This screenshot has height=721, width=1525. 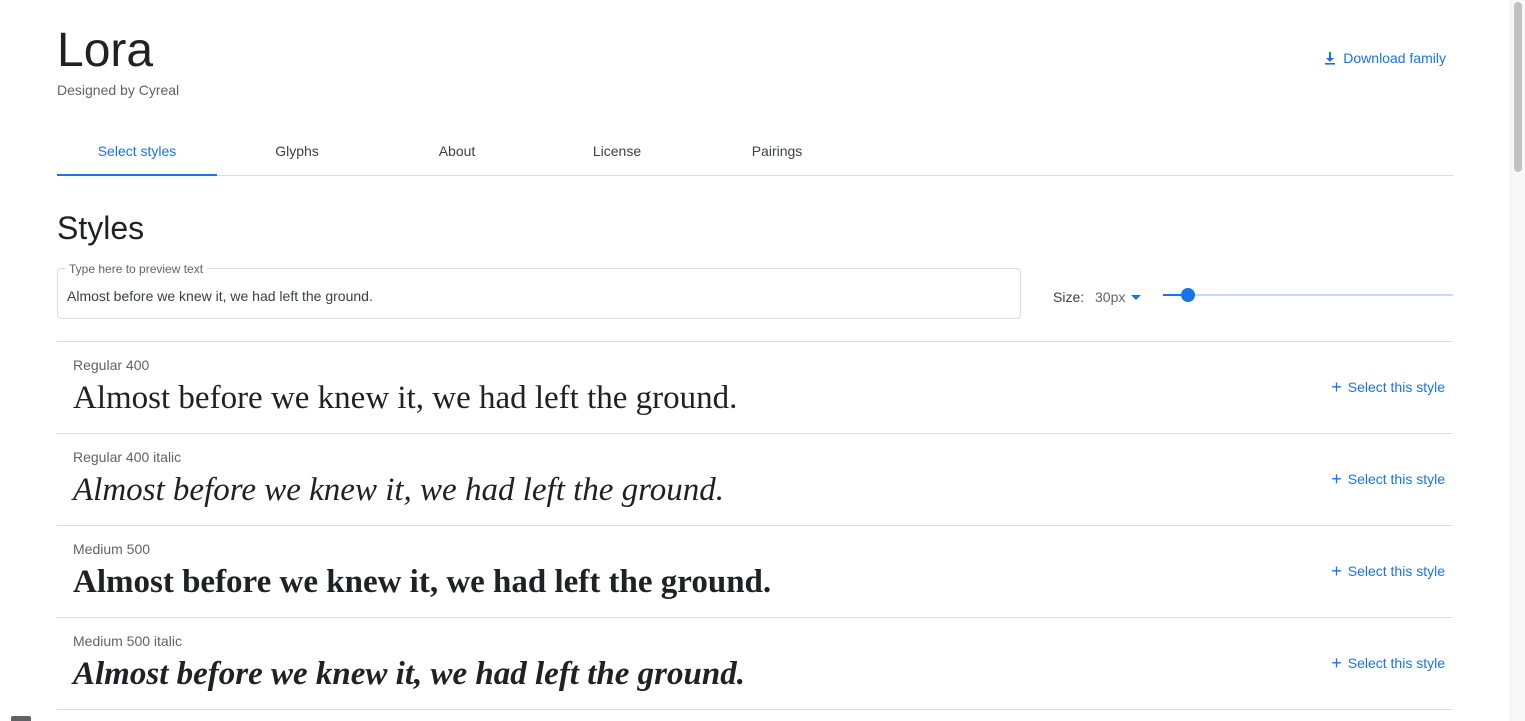 I want to click on preview-text-input, so click(x=537, y=296).